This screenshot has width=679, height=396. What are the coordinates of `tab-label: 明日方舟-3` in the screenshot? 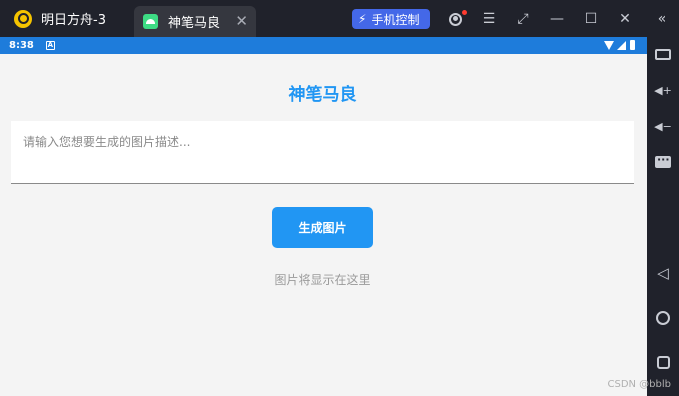 It's located at (73, 20).